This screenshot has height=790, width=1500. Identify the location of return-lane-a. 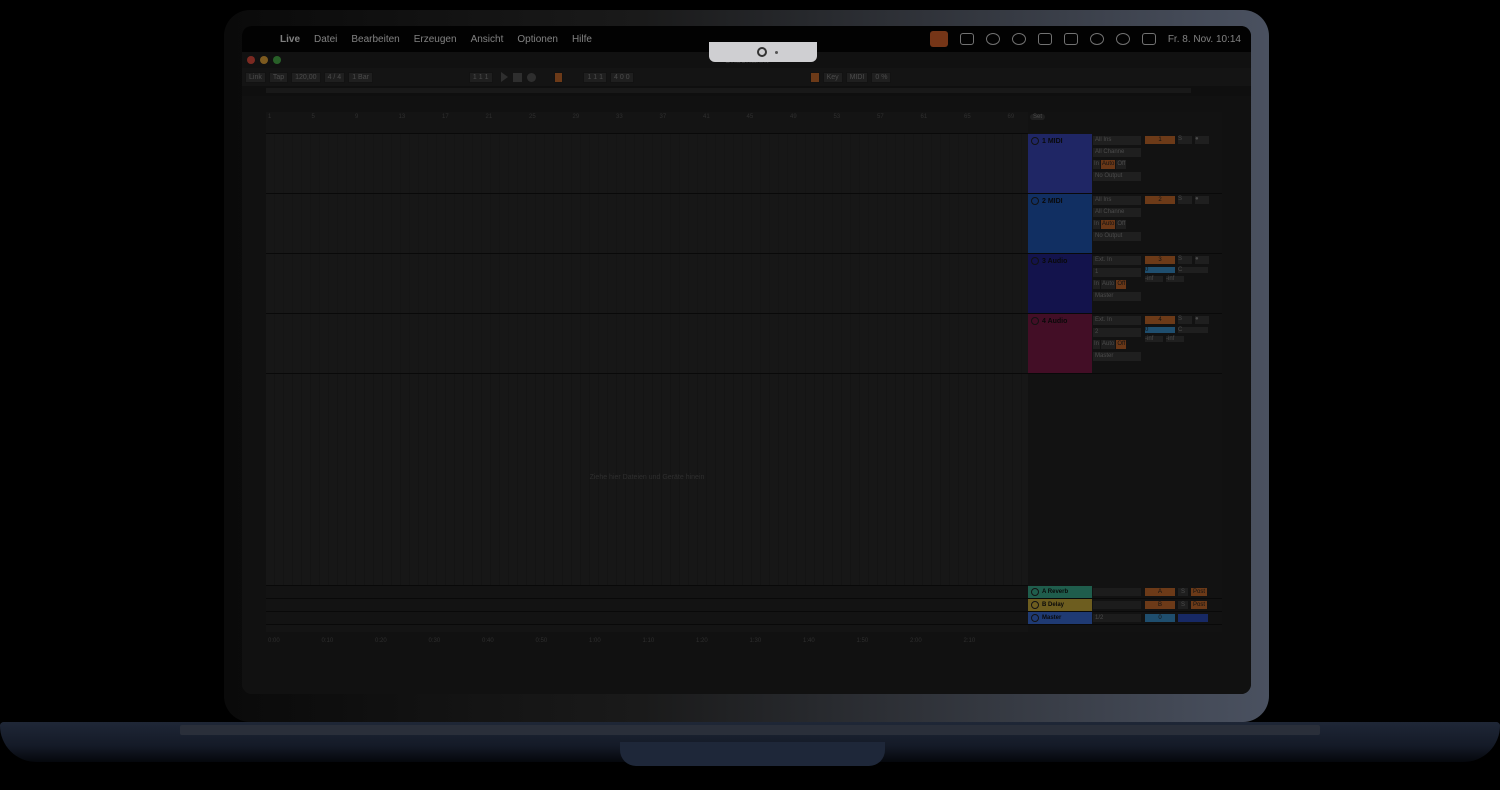
(647, 592).